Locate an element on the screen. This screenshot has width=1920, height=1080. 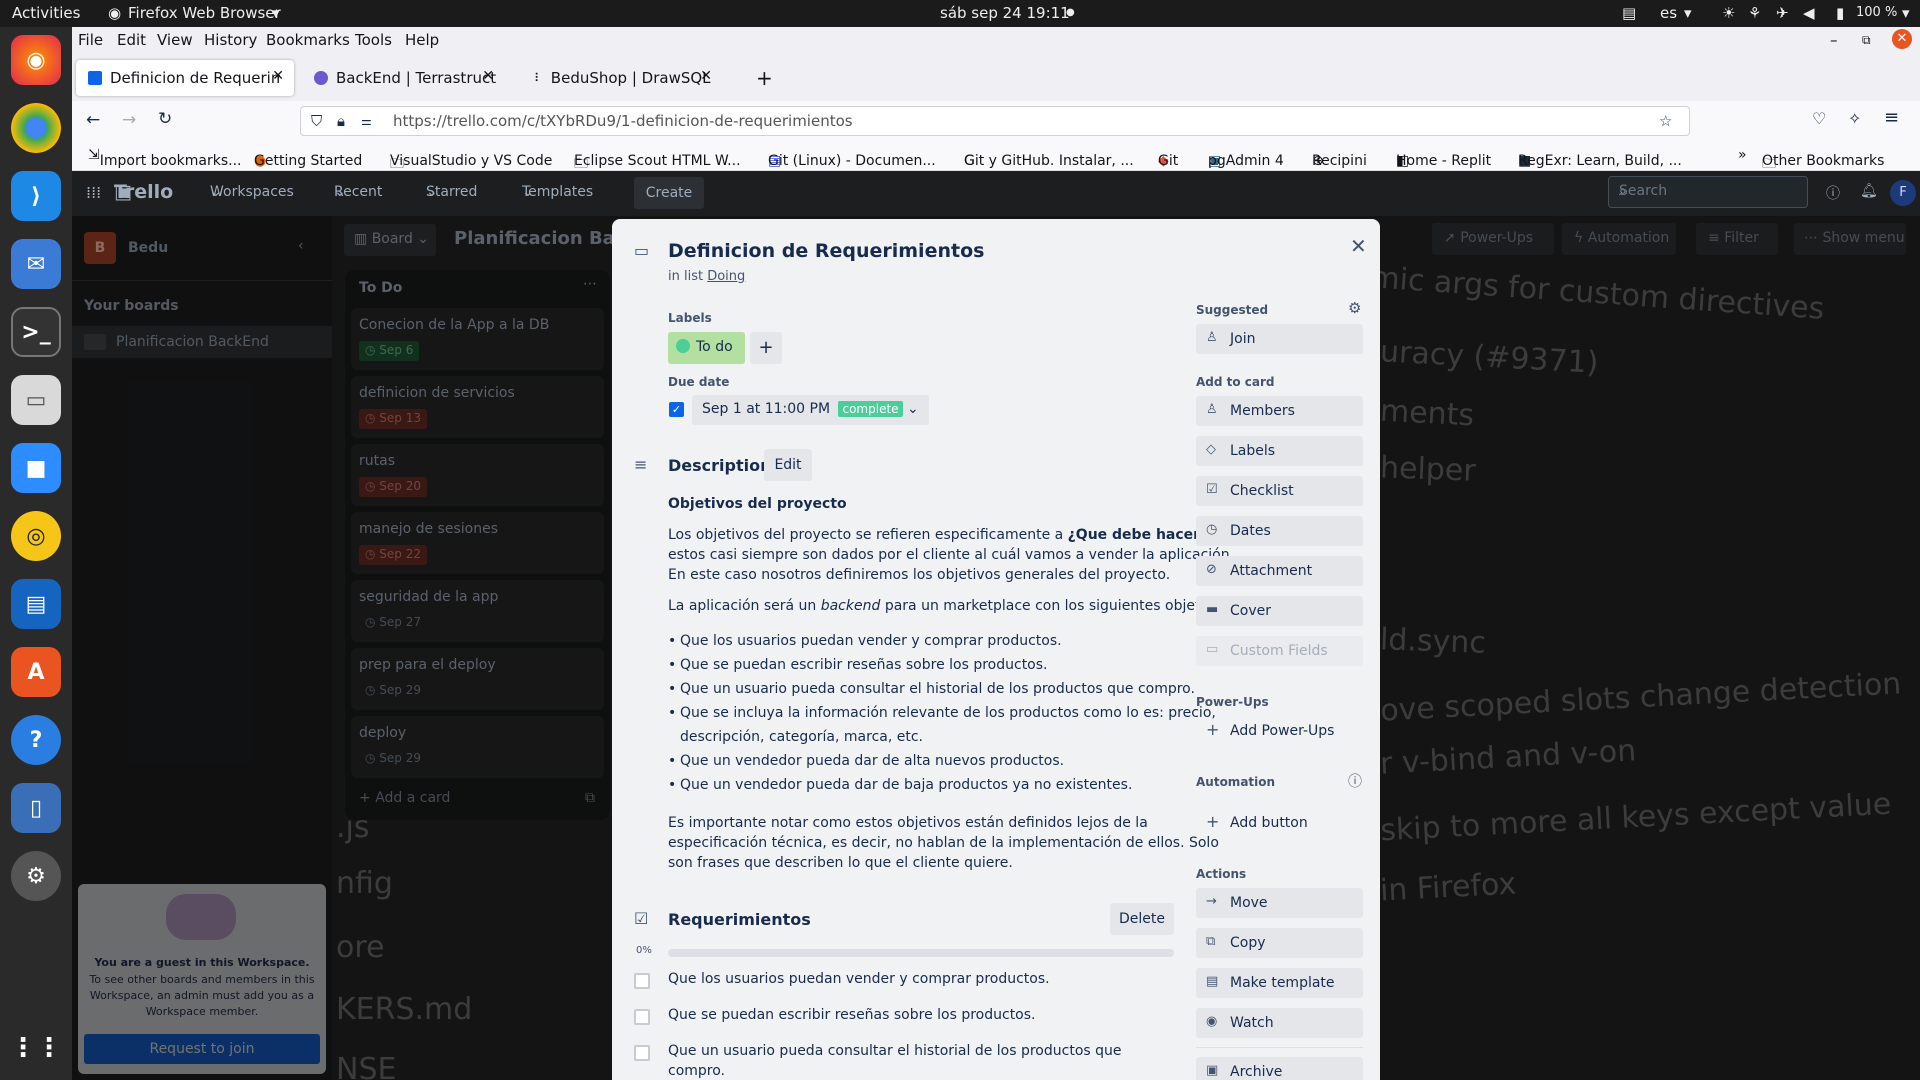
due-date-button: Sep 1 at 11:00 PM complete ⌄ is located at coordinates (810, 410).